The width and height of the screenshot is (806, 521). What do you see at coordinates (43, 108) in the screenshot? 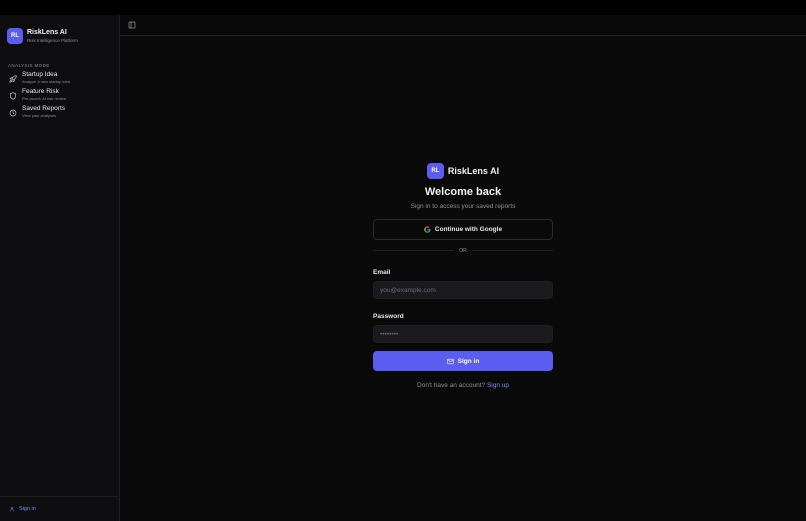
I see `sidebar-item-title: Saved Reports` at bounding box center [43, 108].